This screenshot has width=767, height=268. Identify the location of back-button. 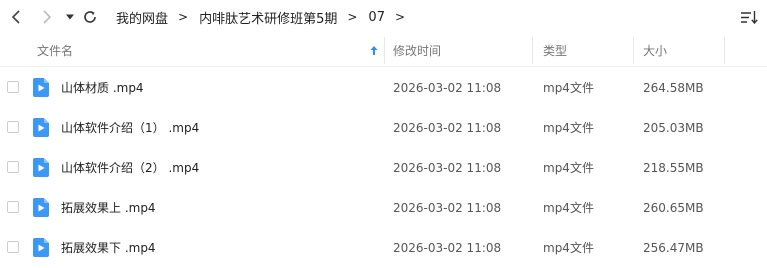
(16, 17).